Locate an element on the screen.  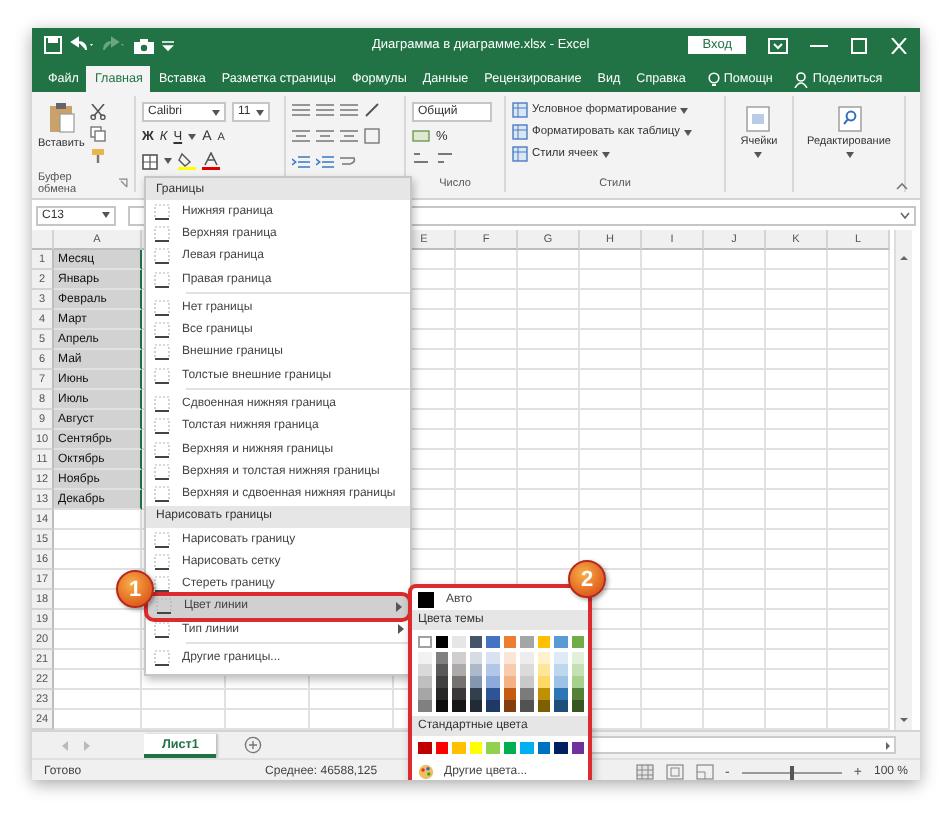
zoom-slider-thumb is located at coordinates (791, 772).